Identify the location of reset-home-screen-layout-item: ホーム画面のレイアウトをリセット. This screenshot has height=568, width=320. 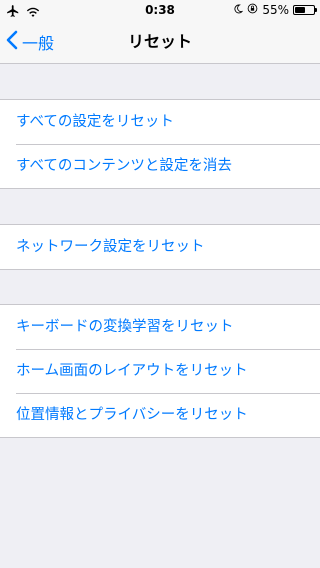
(160, 371).